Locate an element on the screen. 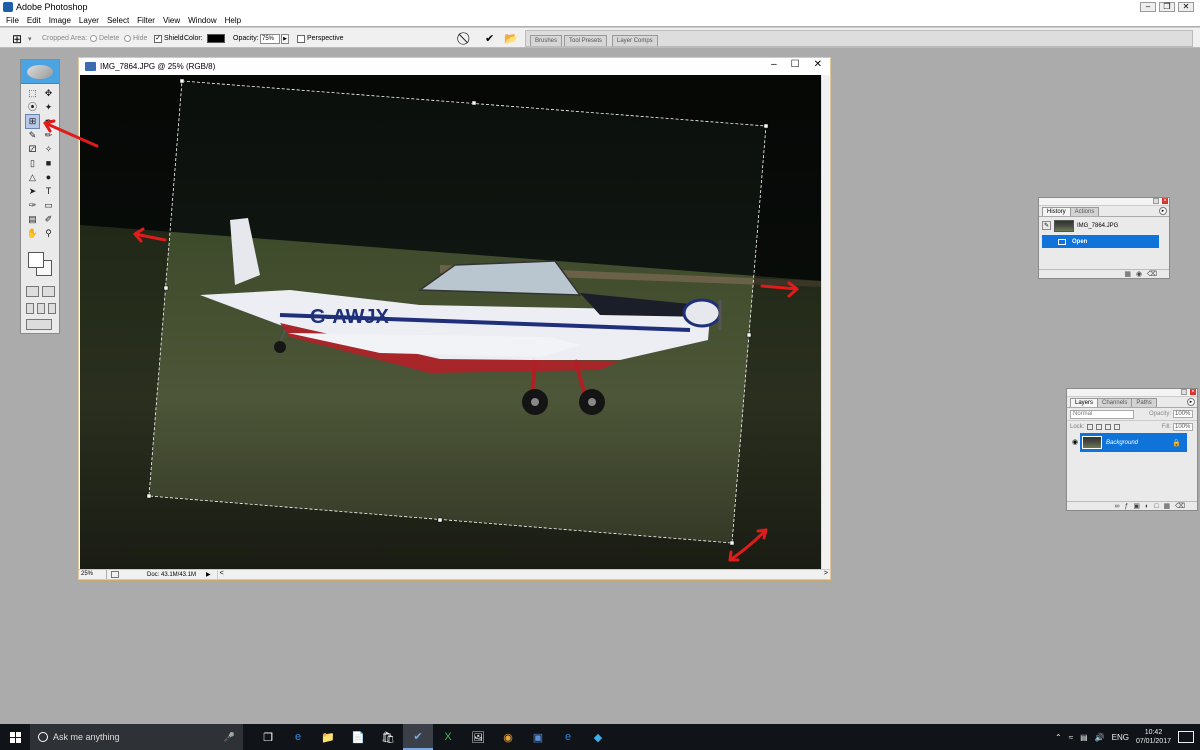 The image size is (1200, 750). cortana-icon is located at coordinates (43, 737).